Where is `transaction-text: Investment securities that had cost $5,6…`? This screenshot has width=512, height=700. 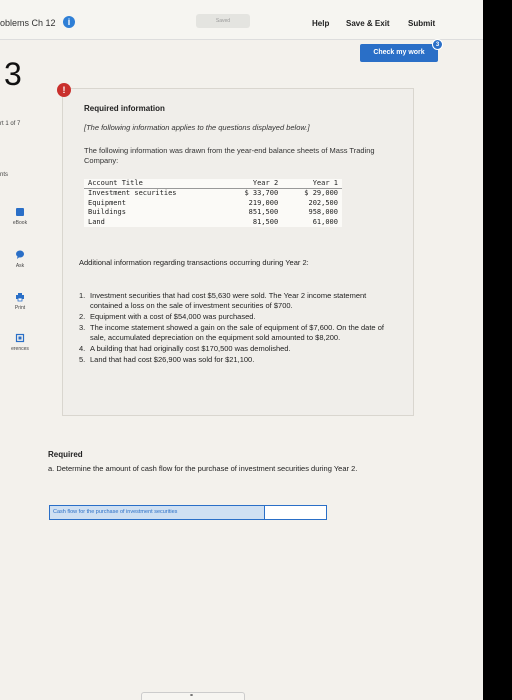 transaction-text: Investment securities that had cost $5,6… is located at coordinates (228, 300).